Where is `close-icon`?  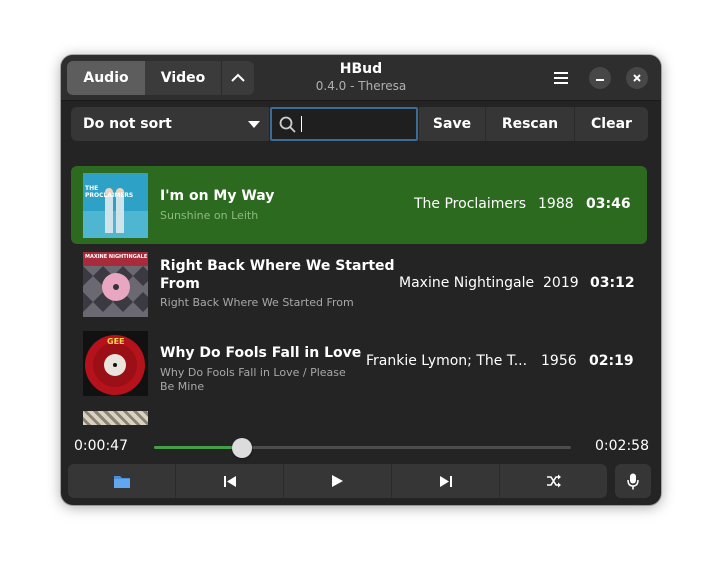 close-icon is located at coordinates (637, 78).